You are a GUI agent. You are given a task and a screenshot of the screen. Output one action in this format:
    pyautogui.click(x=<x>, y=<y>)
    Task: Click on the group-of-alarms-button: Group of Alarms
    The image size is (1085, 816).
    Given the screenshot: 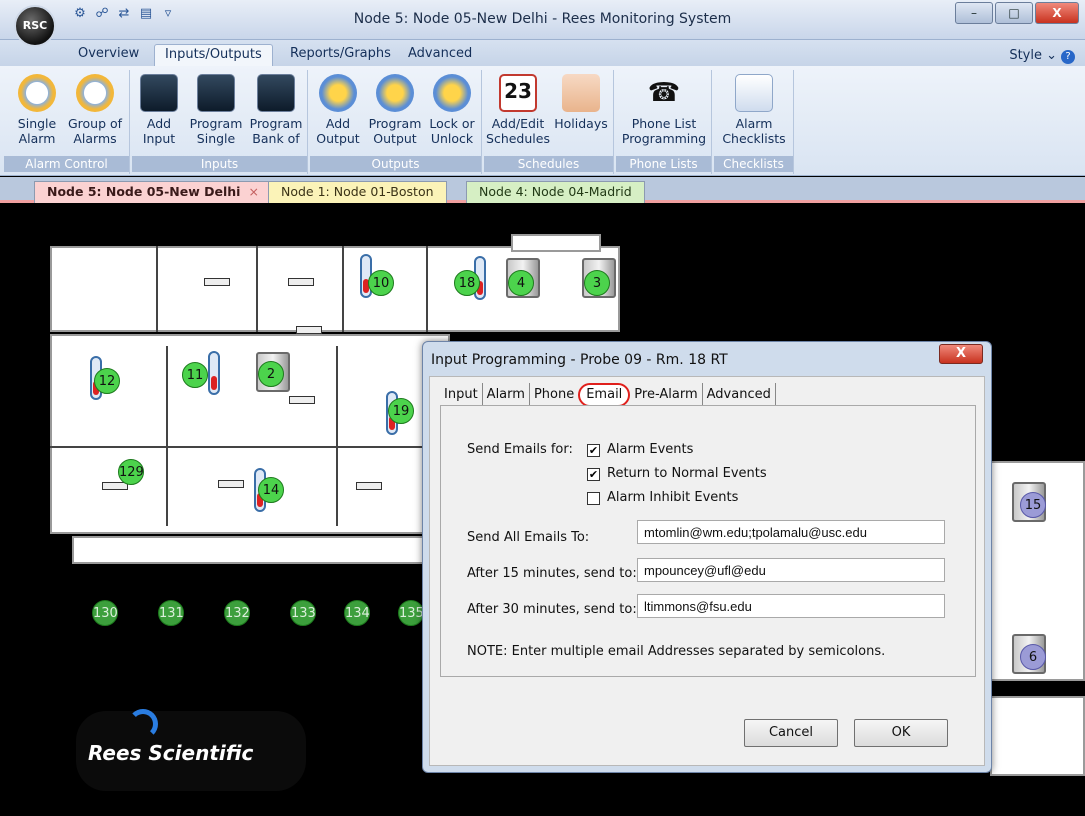 What is the action you would take?
    pyautogui.click(x=95, y=110)
    